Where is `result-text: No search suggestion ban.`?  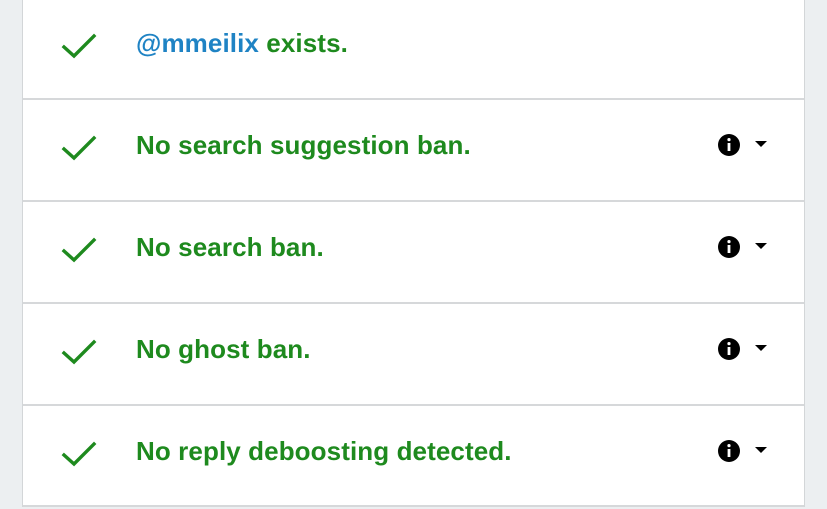 result-text: No search suggestion ban. is located at coordinates (303, 145).